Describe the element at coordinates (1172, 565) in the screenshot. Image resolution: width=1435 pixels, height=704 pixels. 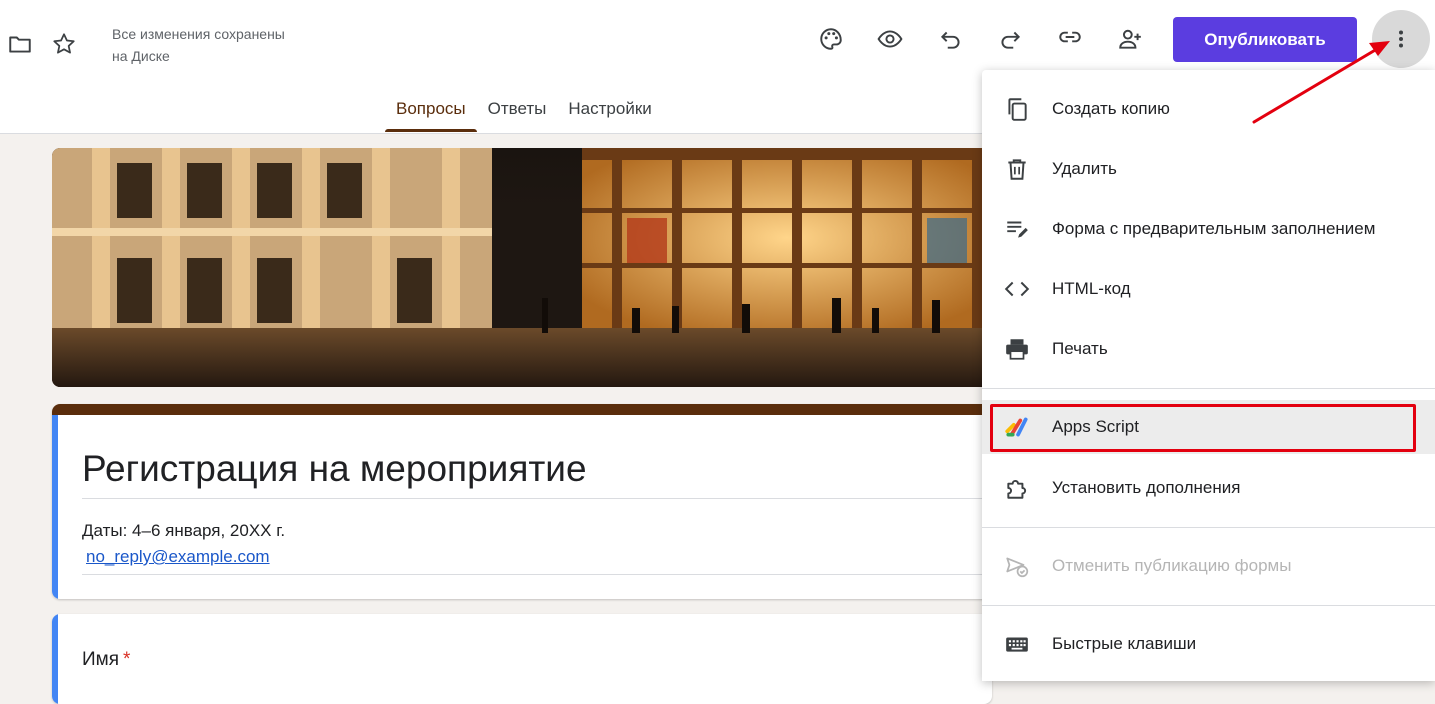
I see `menu-item-label: Отменить публикацию формы` at that location.